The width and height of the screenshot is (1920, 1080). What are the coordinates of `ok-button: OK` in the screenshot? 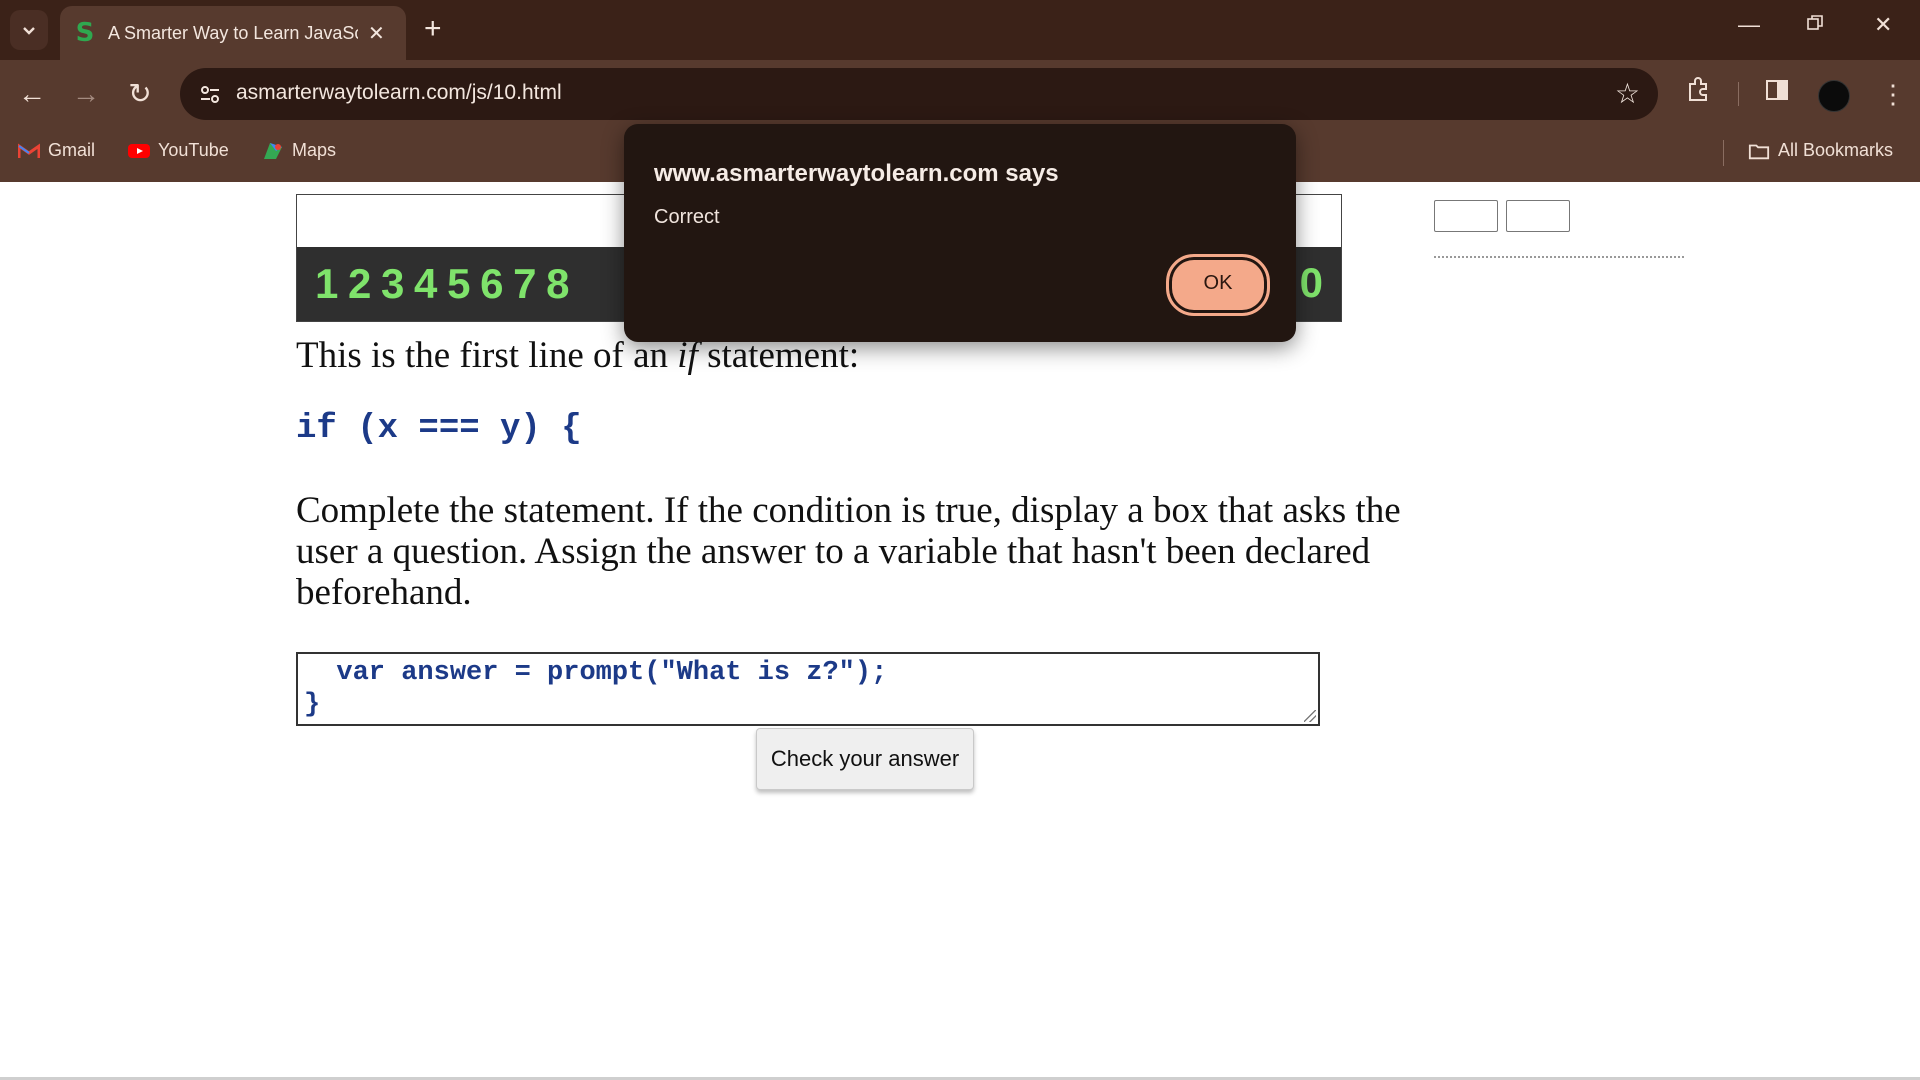 It's located at (1218, 285).